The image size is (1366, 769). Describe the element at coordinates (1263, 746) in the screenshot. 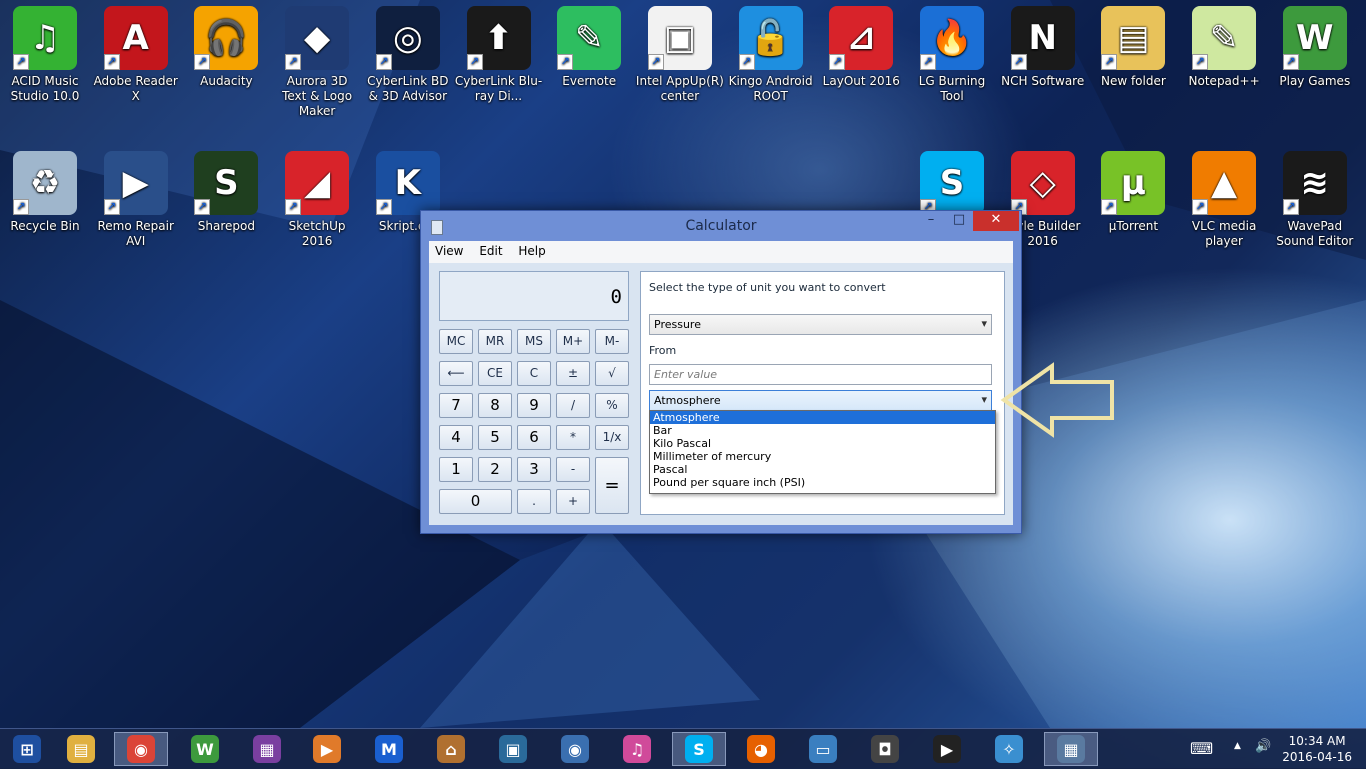

I see `volume-icon: 🔊` at that location.